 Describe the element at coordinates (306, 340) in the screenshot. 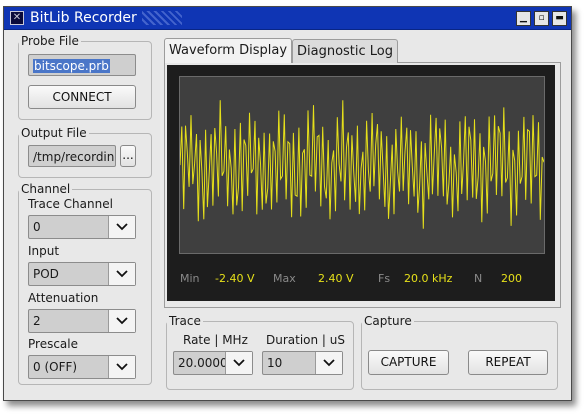

I see `duration-label: Duration | uS` at that location.